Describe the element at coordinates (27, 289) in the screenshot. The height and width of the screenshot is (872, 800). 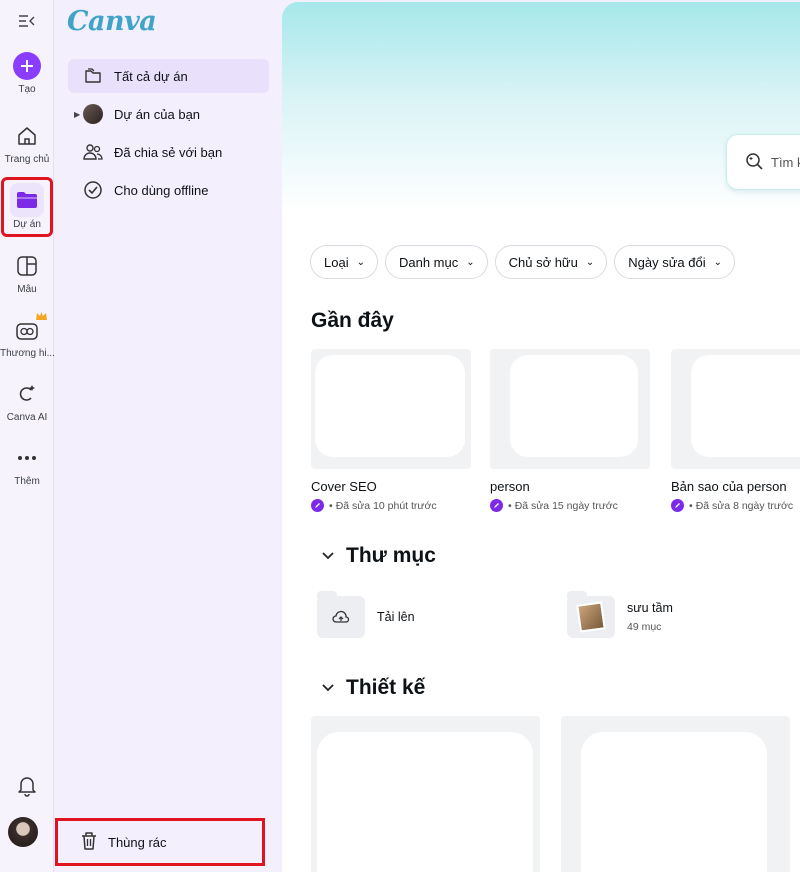
I see `rail-templates-label: Mẫu` at that location.